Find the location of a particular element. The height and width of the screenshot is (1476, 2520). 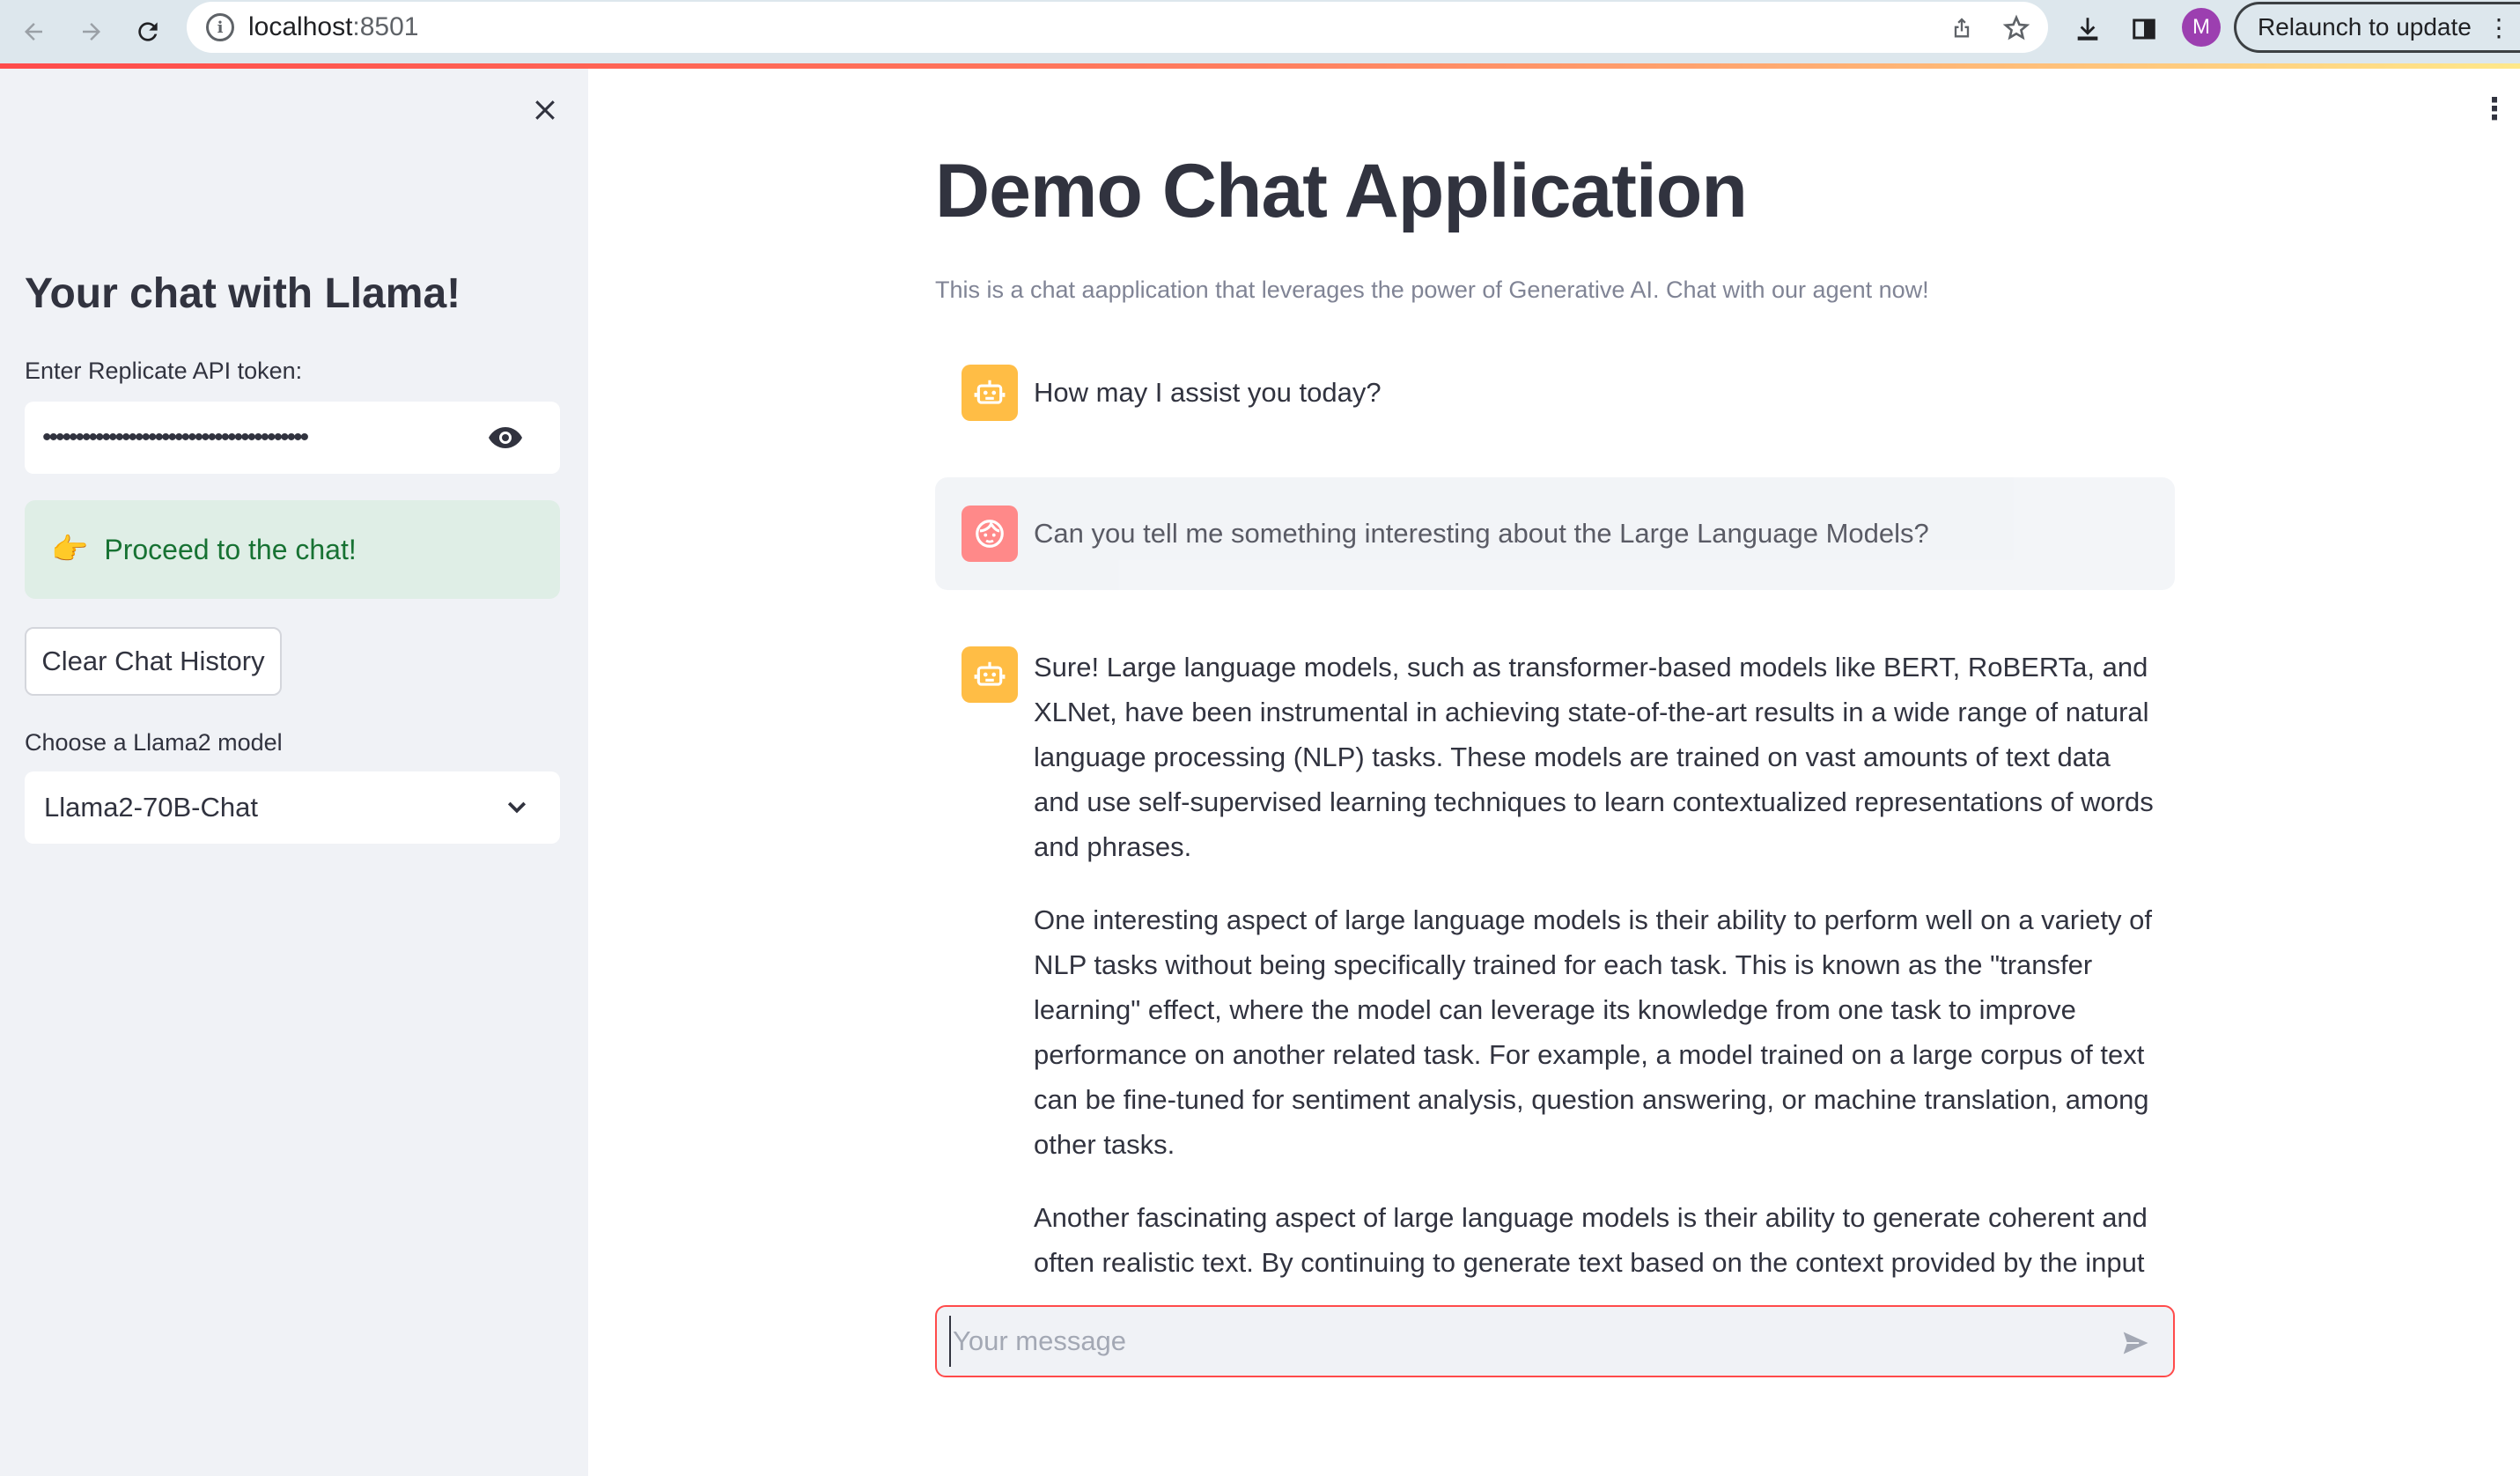

main-menu-icon: ⋮ is located at coordinates (2494, 109).